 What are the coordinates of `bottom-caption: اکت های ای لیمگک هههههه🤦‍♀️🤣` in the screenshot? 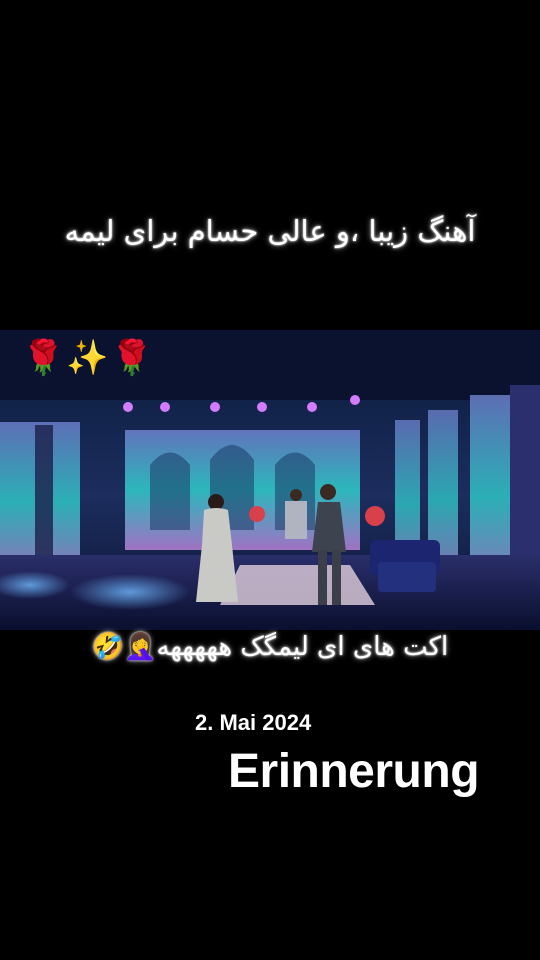 It's located at (270, 647).